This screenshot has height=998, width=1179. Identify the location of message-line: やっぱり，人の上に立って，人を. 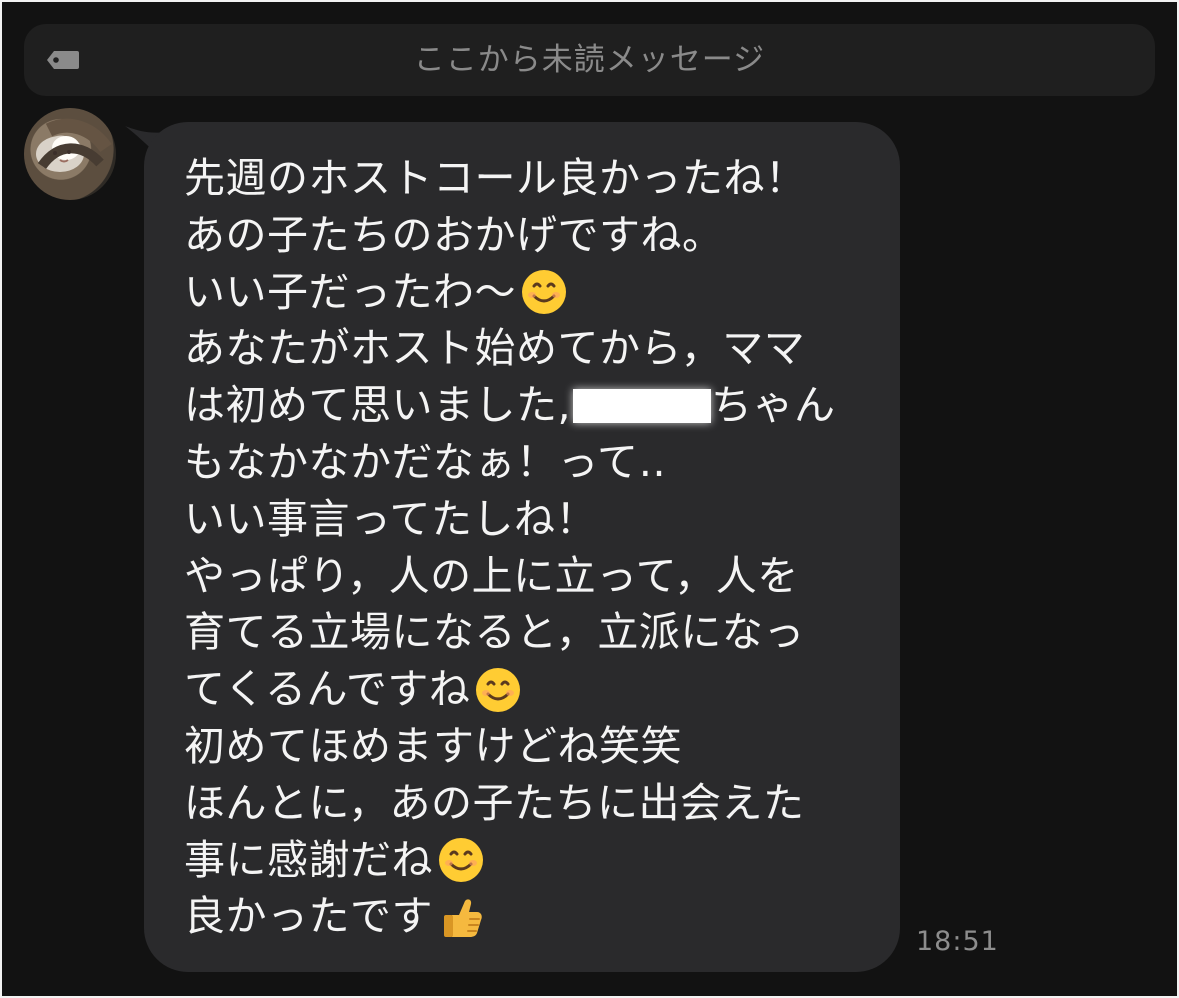
(534, 576).